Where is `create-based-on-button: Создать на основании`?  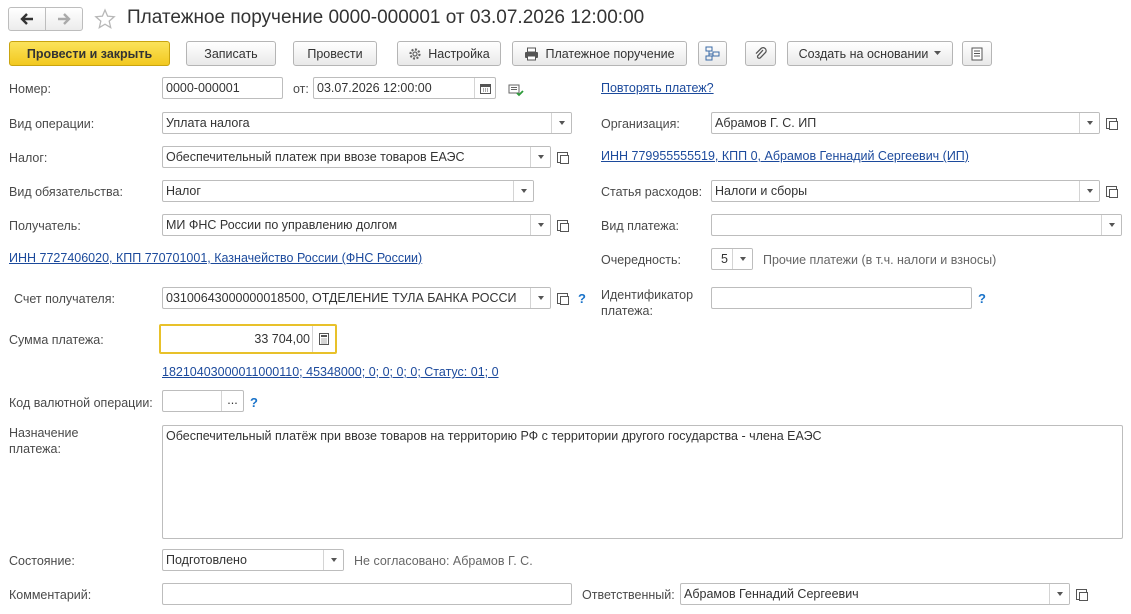
create-based-on-button: Создать на основании is located at coordinates (870, 53).